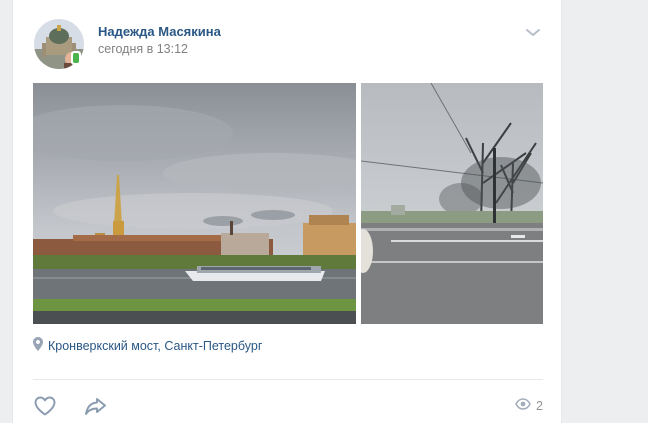 This screenshot has height=423, width=648. Describe the element at coordinates (76, 58) in the screenshot. I see `mobile-online-icon` at that location.